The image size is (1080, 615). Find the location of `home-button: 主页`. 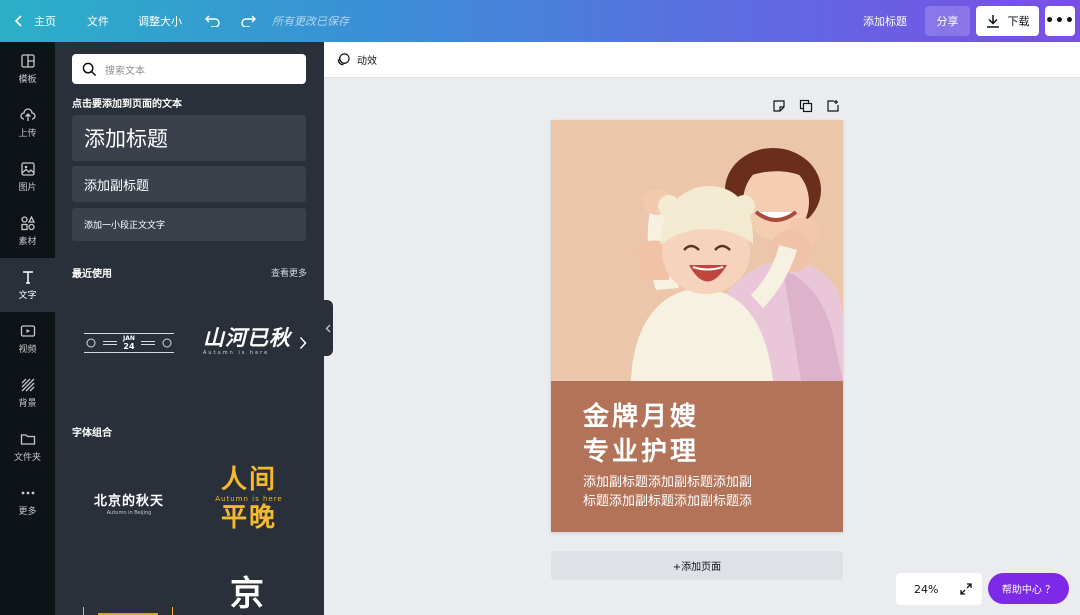

home-button: 主页 is located at coordinates (35, 21).